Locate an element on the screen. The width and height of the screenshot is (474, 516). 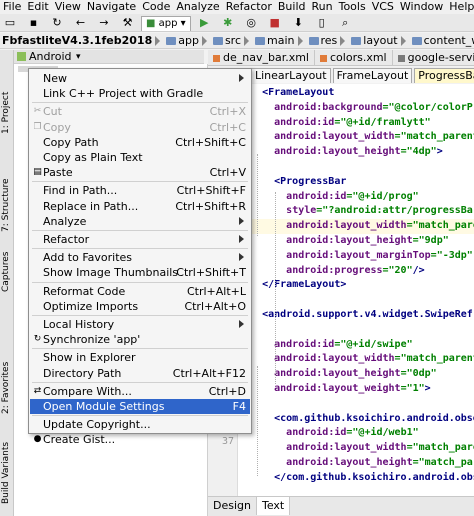
menu-item-local-history: Local History is located at coordinates (140, 324).